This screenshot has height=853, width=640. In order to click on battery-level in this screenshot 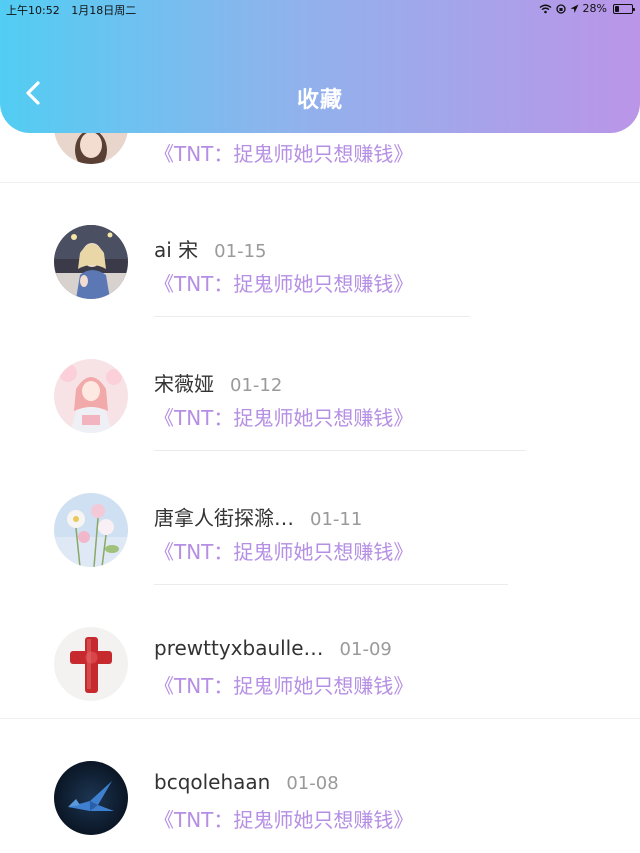, I will do `click(617, 8)`.